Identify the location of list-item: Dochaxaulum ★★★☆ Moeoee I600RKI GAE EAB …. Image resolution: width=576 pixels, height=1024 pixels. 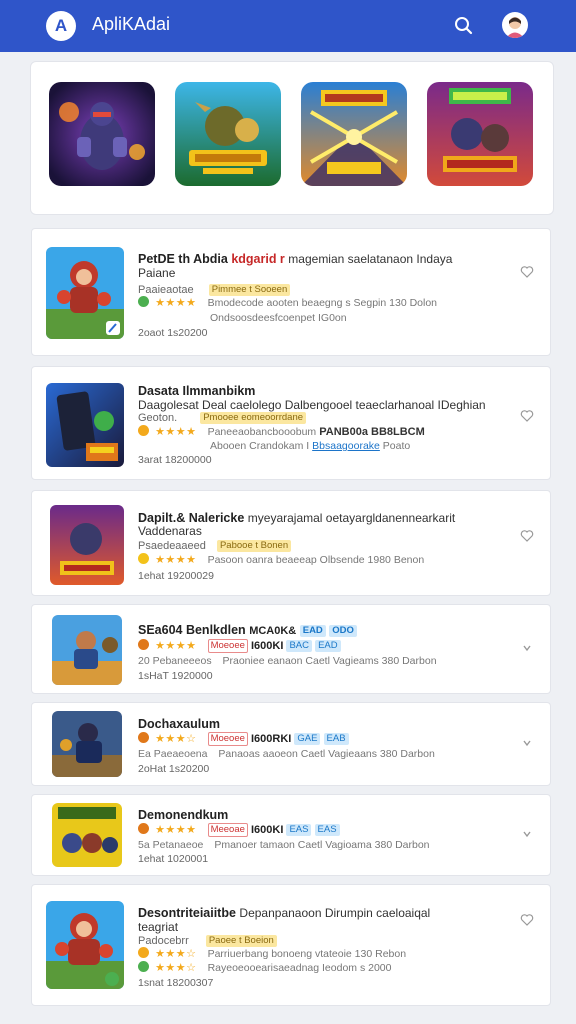
(291, 744).